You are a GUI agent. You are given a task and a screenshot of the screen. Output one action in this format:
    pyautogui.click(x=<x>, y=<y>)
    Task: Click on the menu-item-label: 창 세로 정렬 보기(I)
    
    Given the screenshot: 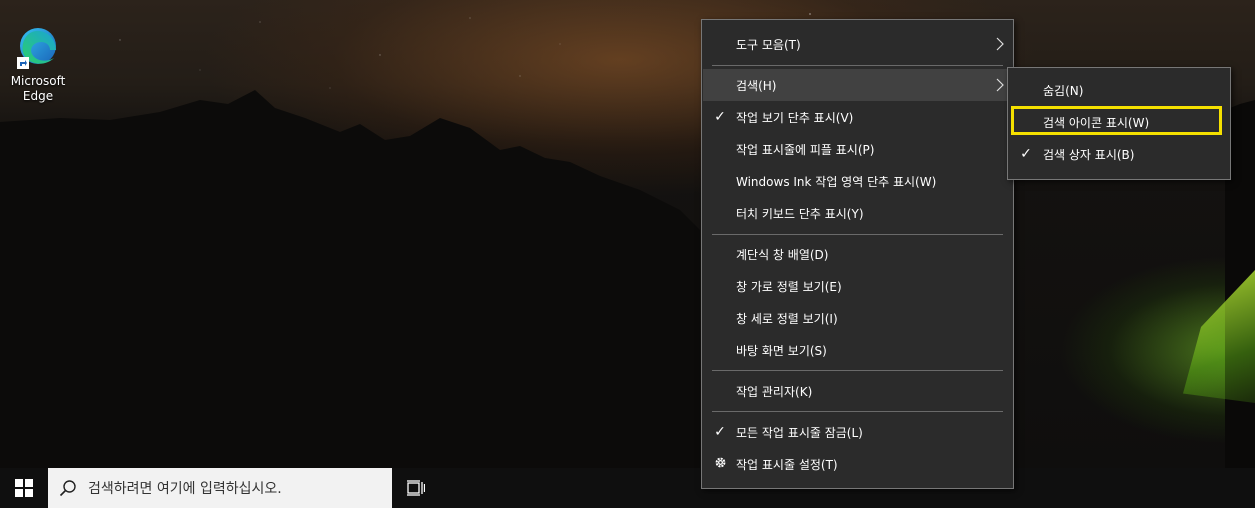 What is the action you would take?
    pyautogui.click(x=787, y=318)
    